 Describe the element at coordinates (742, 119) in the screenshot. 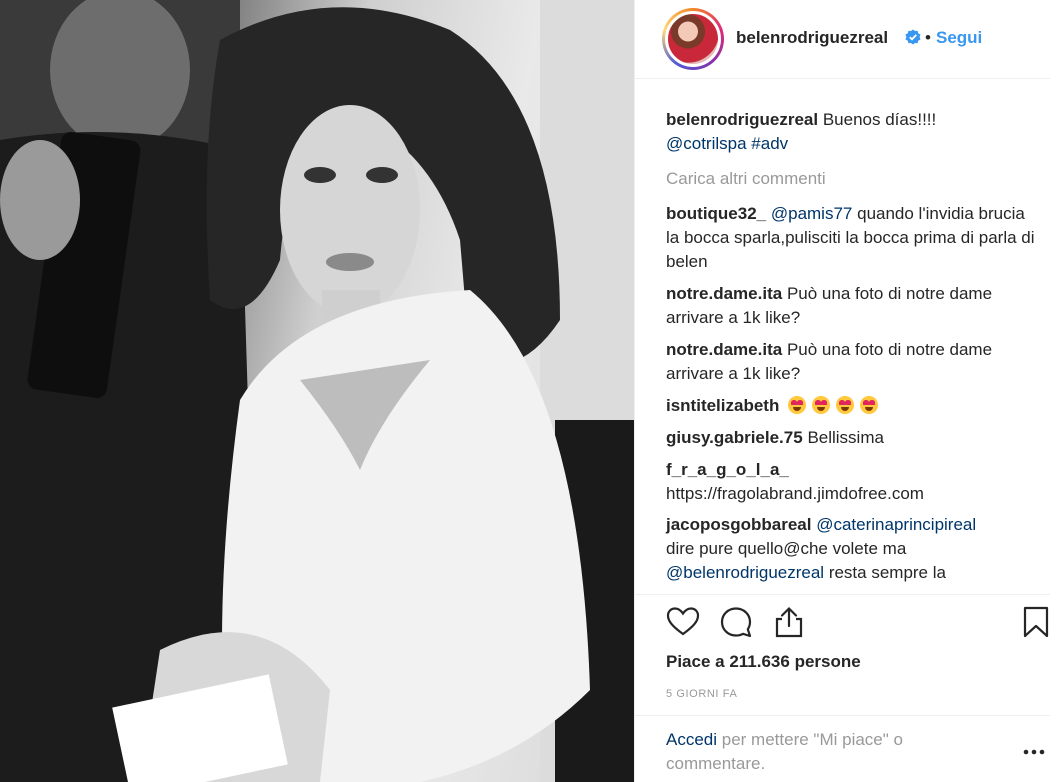

I see `caption-username: belenrodriguezreal` at that location.